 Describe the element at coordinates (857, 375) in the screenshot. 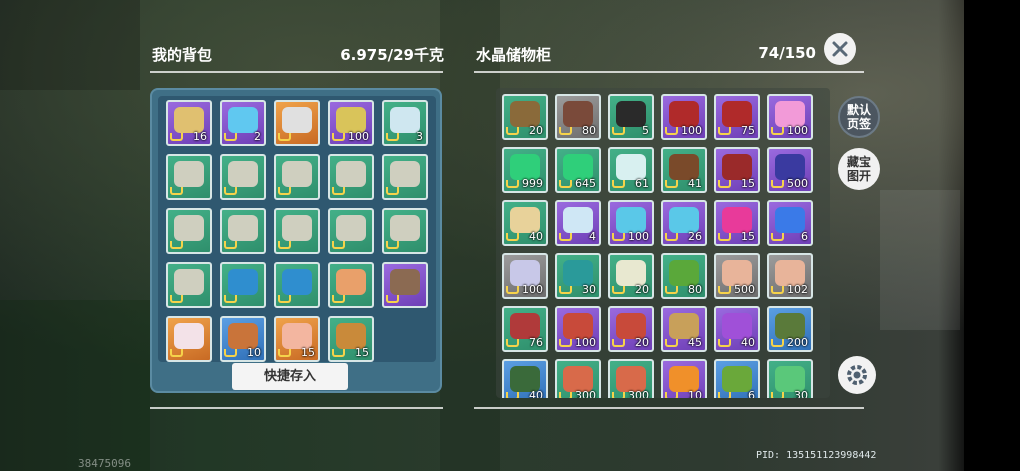

I see `settings-button` at that location.